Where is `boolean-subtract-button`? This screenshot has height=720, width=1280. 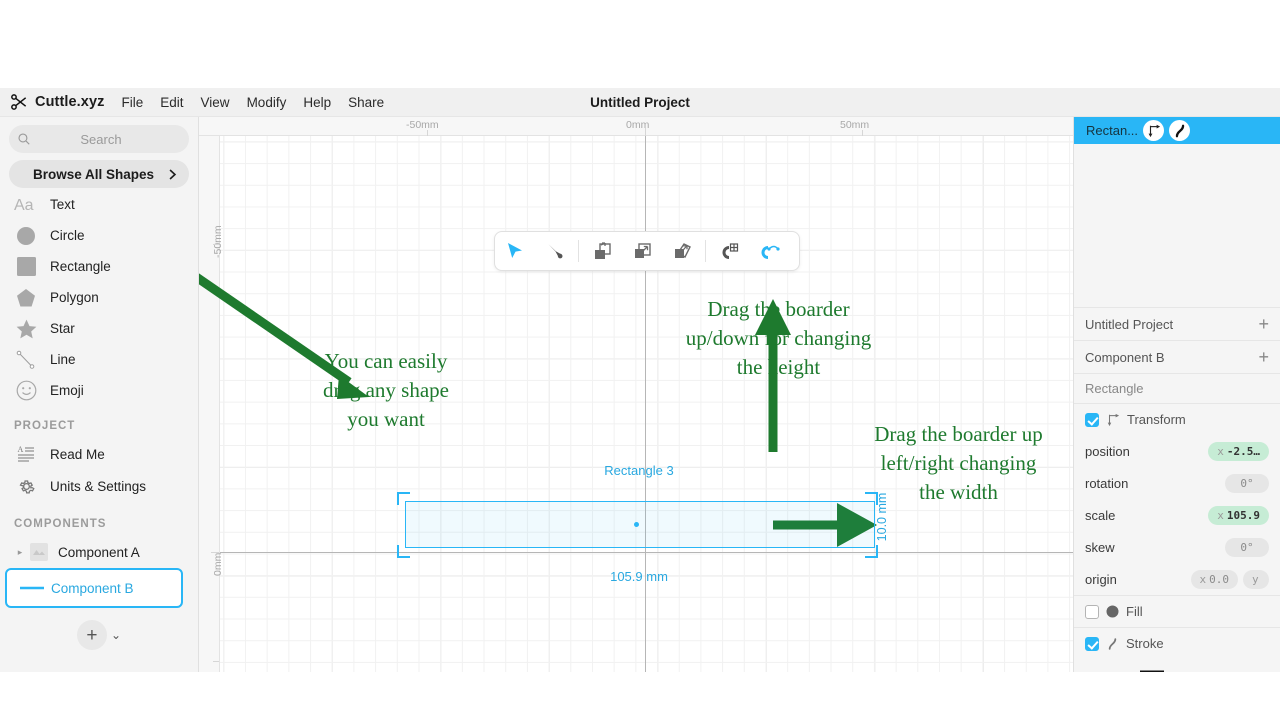
boolean-subtract-button is located at coordinates (642, 251).